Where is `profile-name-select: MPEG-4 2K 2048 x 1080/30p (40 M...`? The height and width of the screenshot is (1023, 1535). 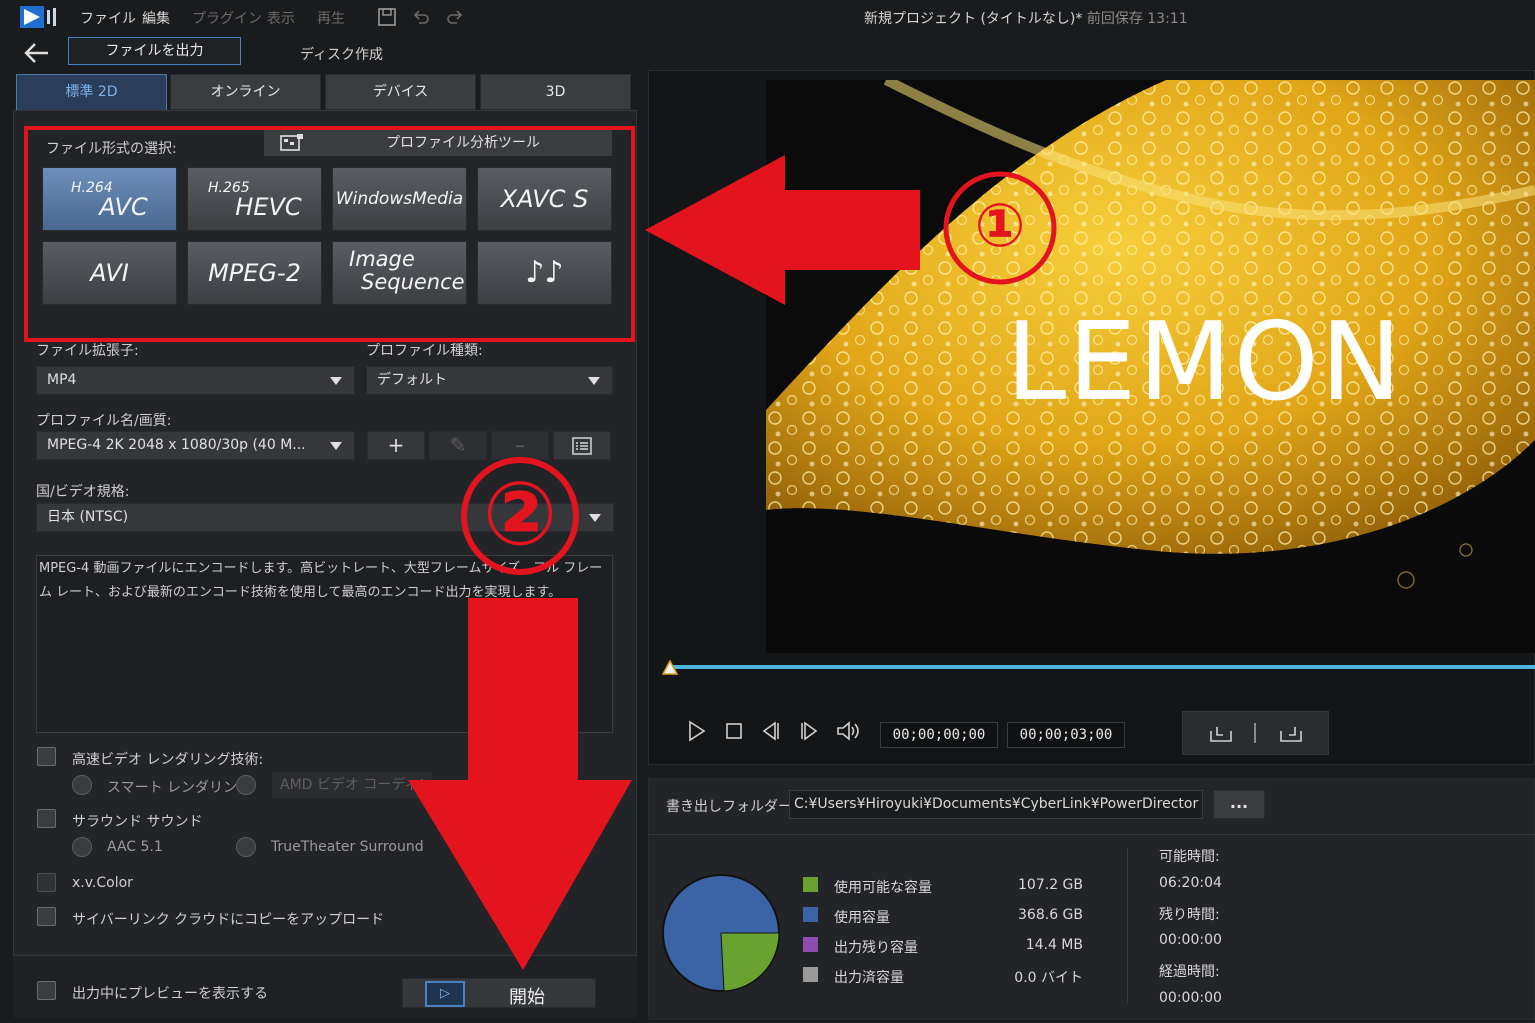 profile-name-select: MPEG-4 2K 2048 x 1080/30p (40 M... is located at coordinates (195, 445).